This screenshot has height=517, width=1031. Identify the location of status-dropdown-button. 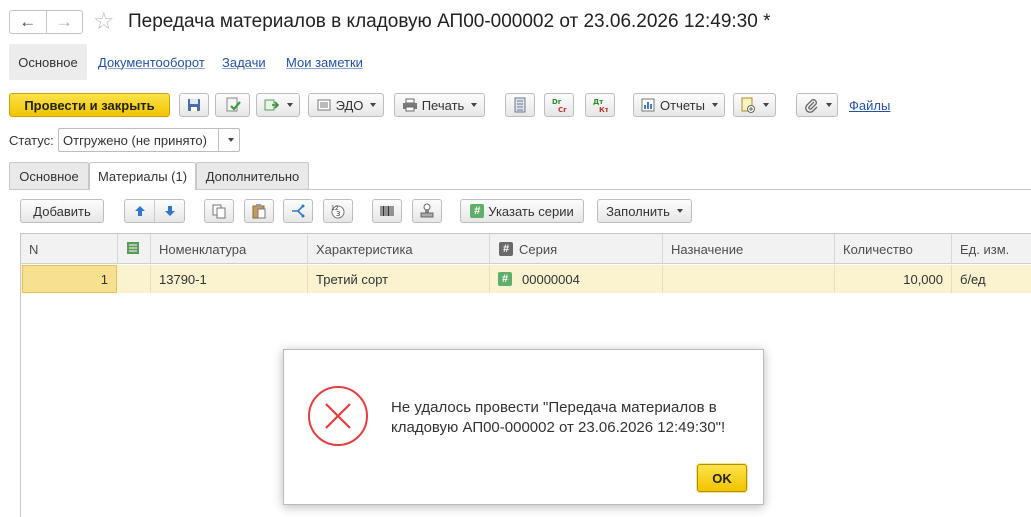
(228, 140).